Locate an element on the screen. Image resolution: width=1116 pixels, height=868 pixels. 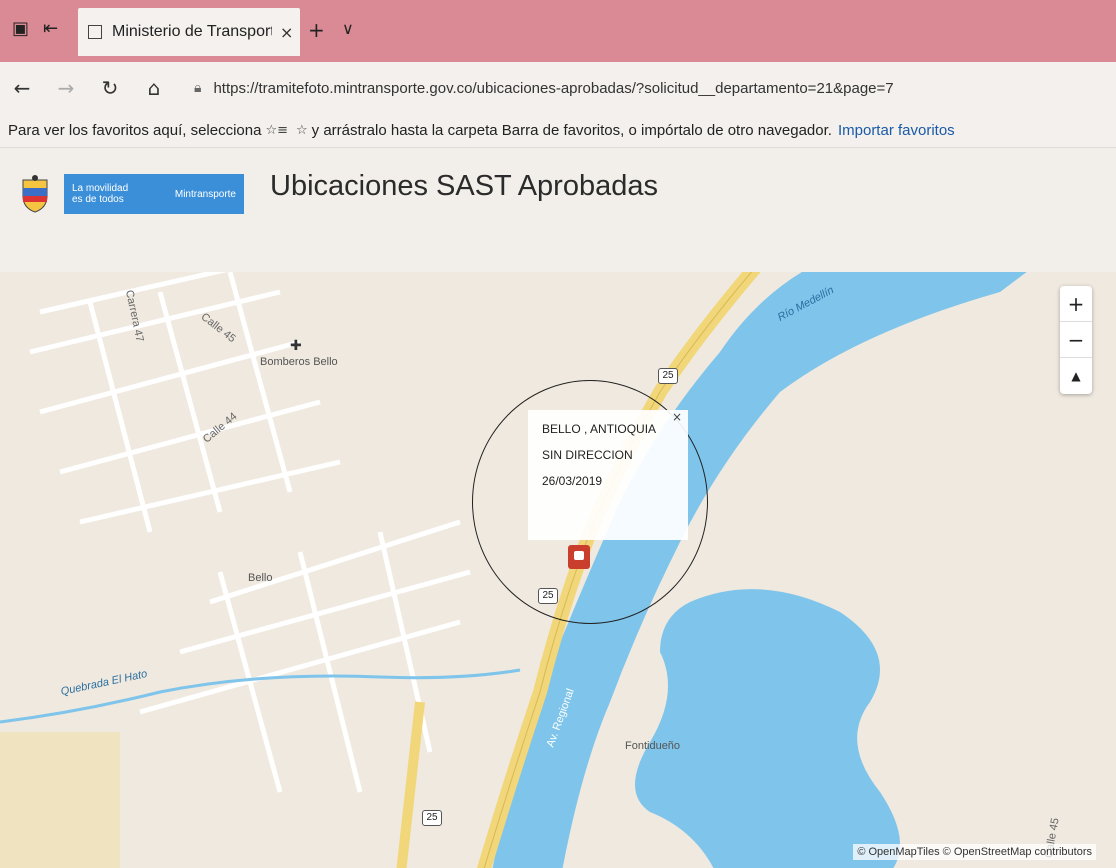
tab-bar: ▣ ⇤ Ministerio de Transporte × + ∨ is located at coordinates (558, 31).